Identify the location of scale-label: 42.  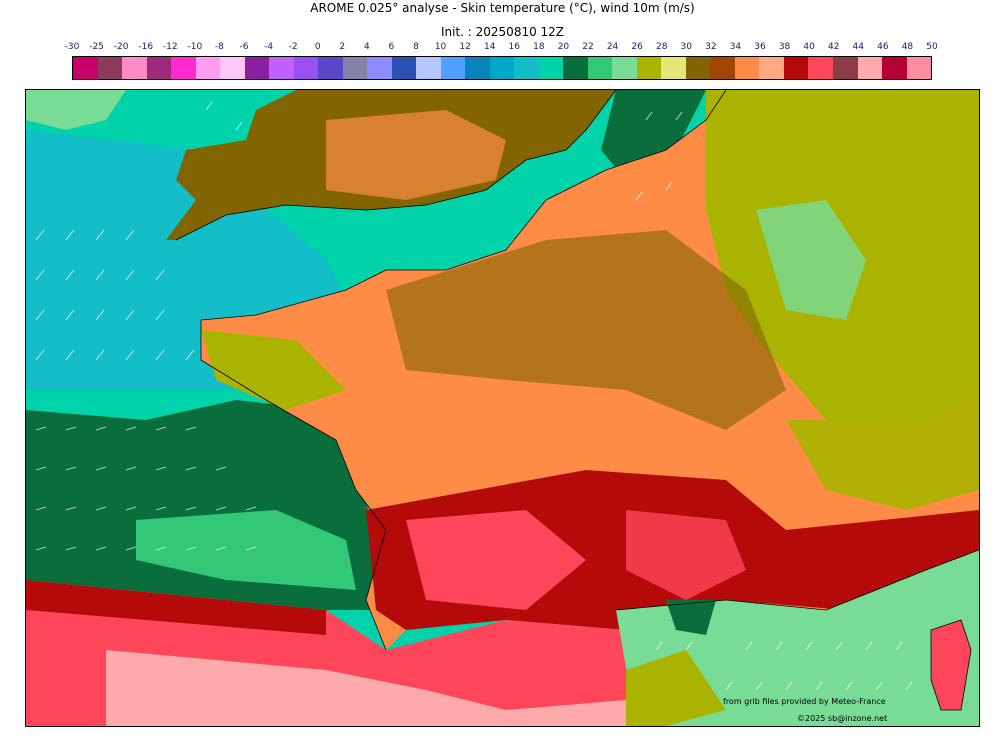
(833, 47).